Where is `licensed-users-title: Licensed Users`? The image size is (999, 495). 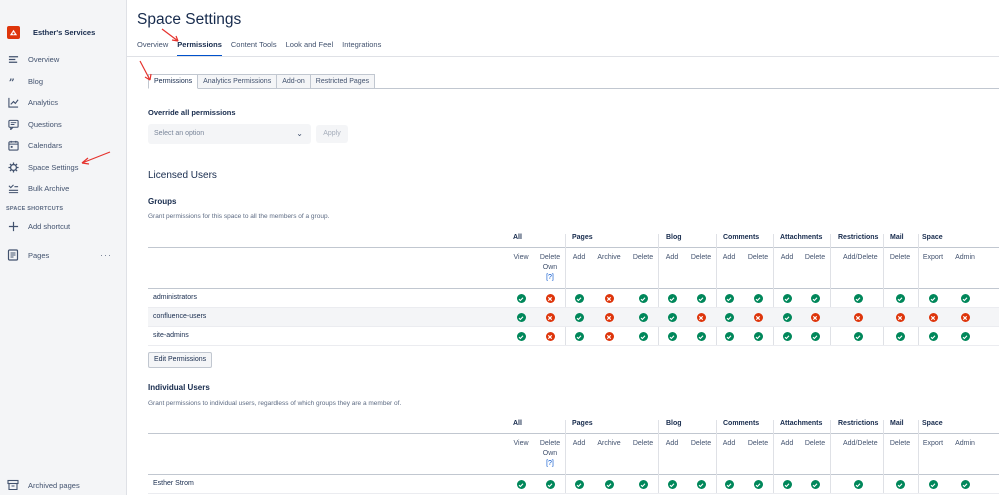
licensed-users-title: Licensed Users is located at coordinates (182, 175).